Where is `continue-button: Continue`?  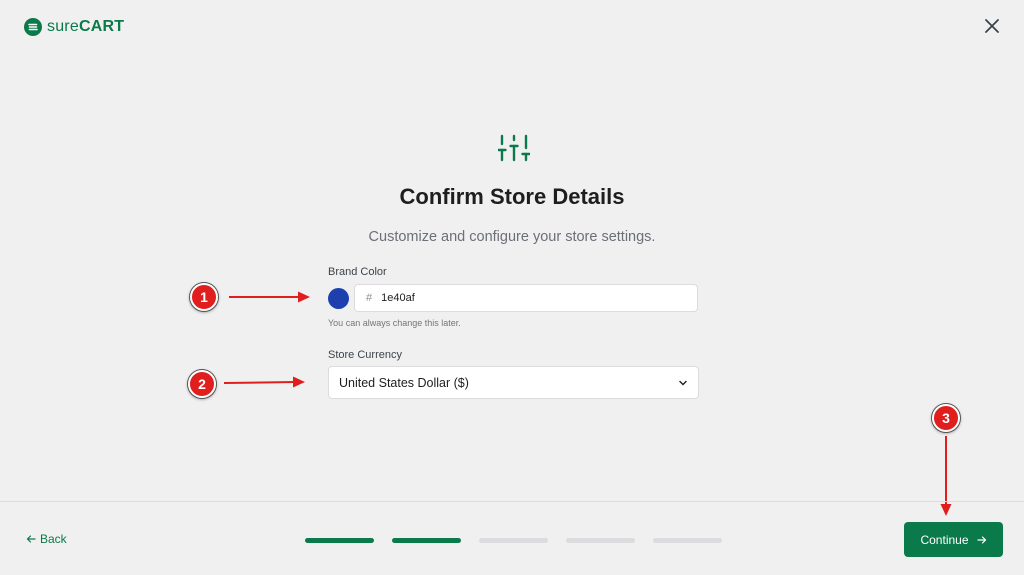
continue-button: Continue is located at coordinates (953, 539).